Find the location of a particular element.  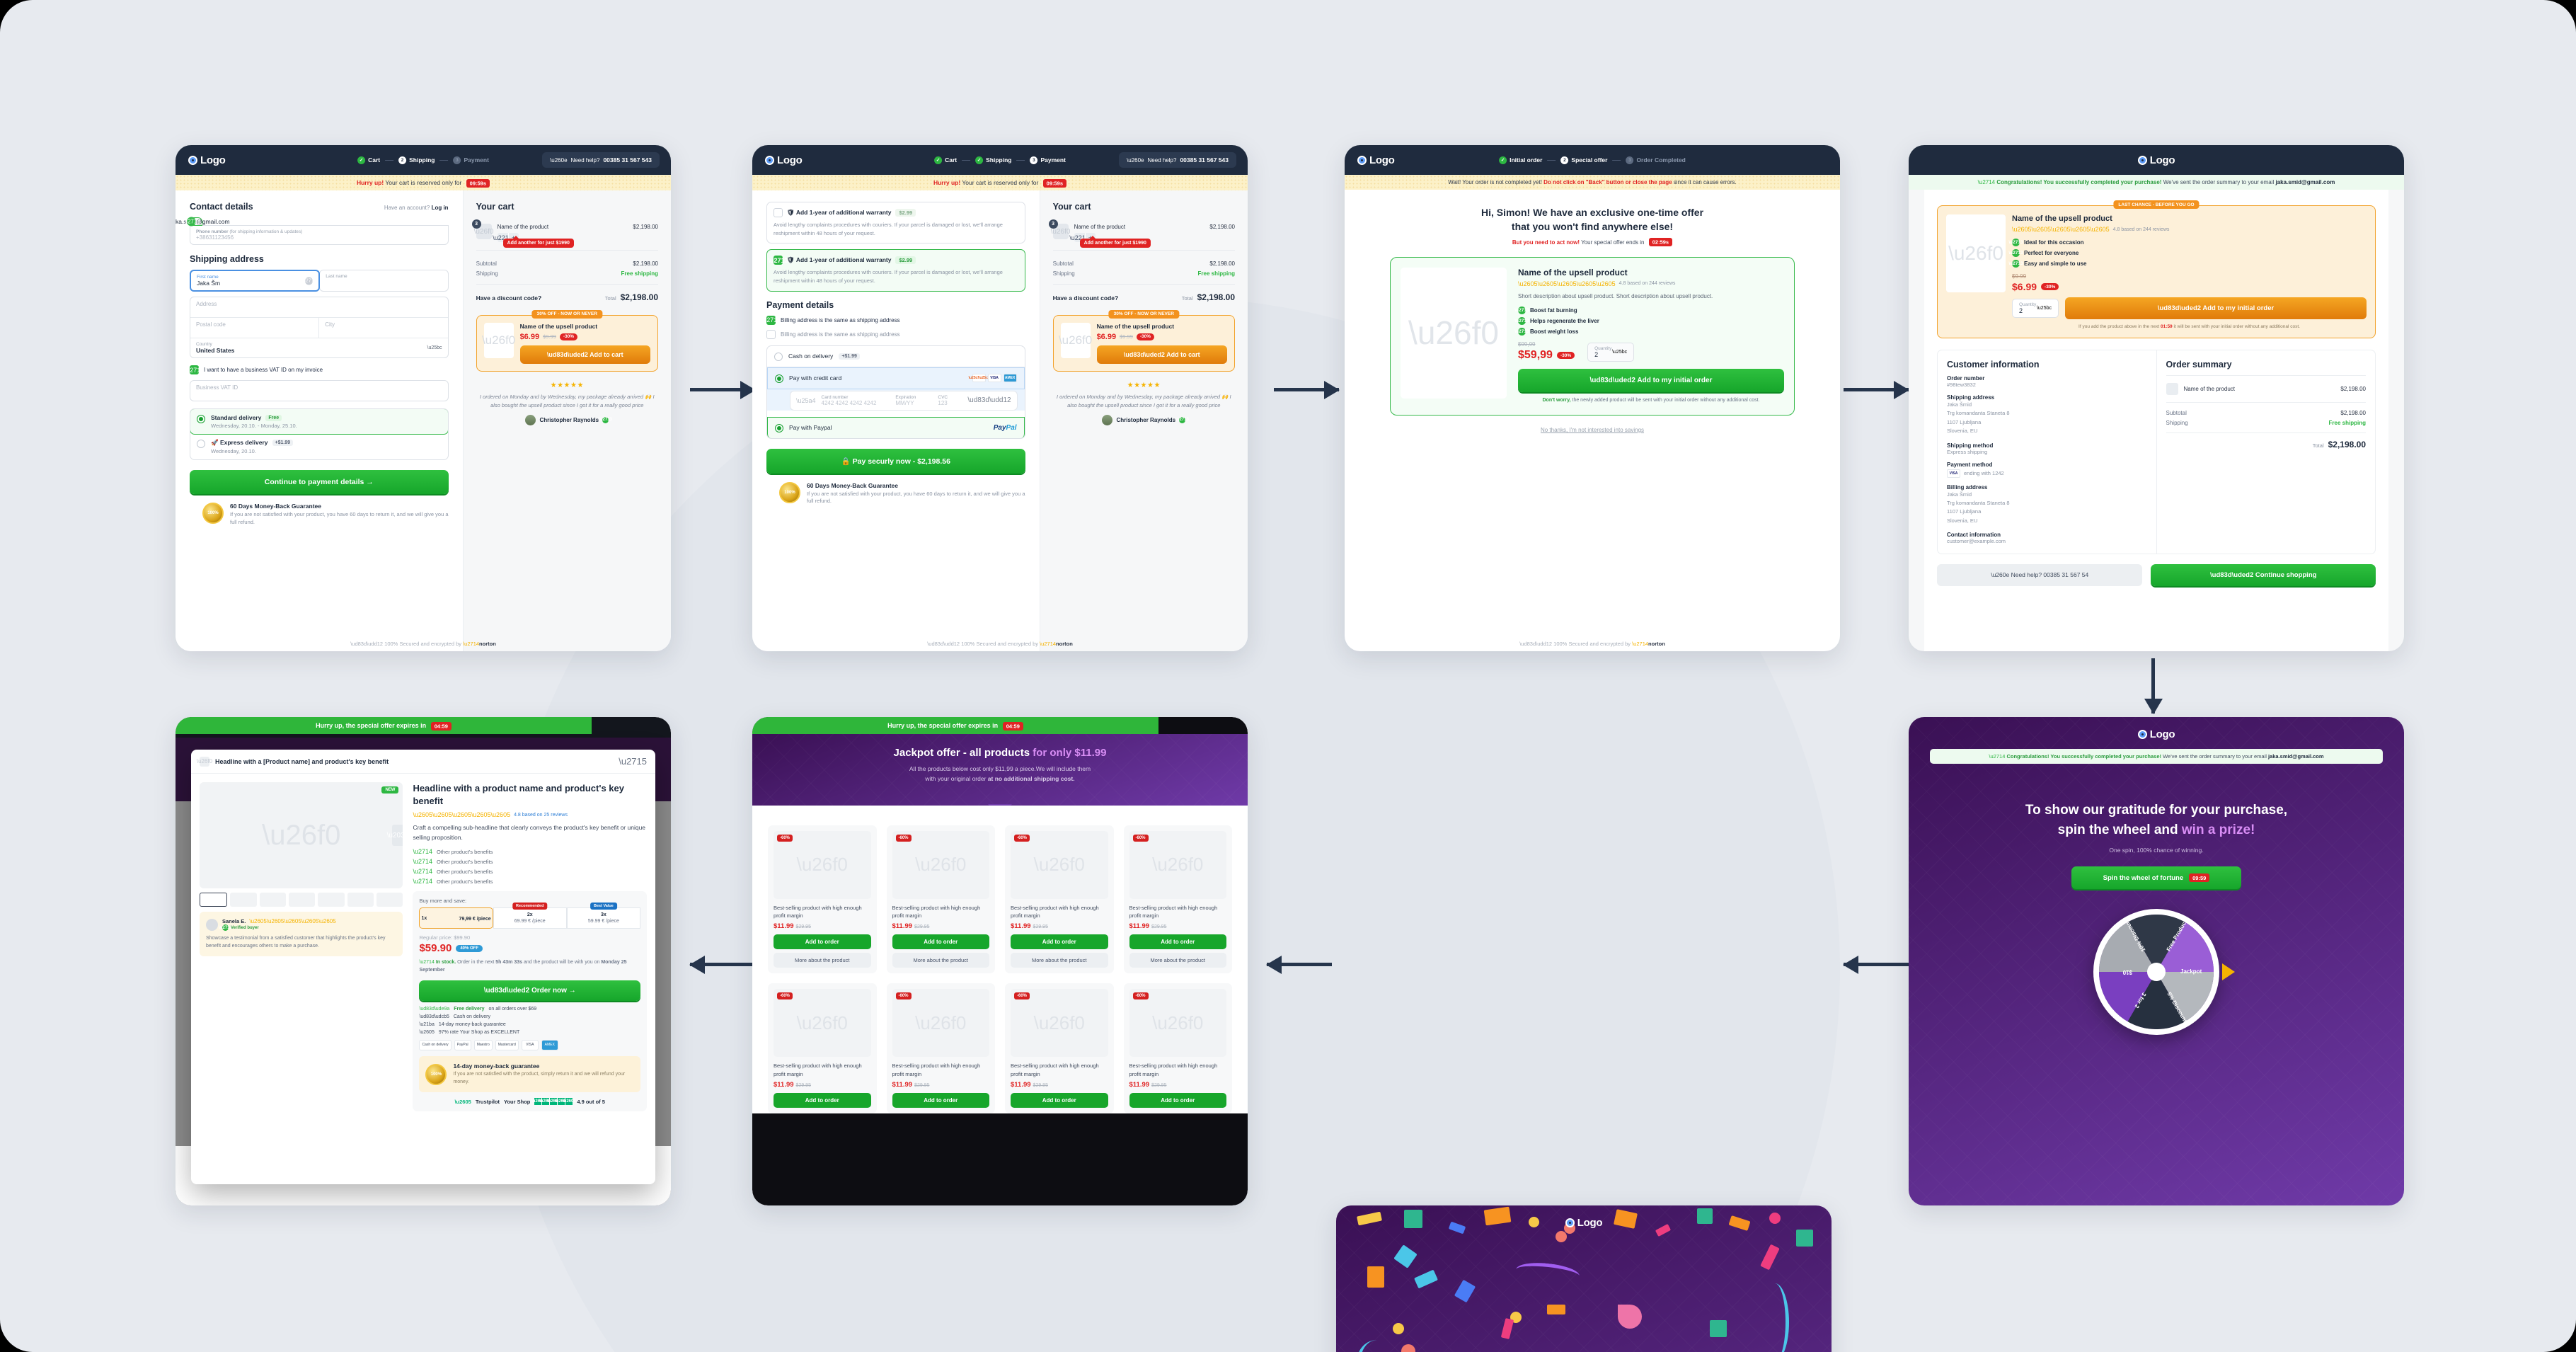

pay-now-button: 🔒 Pay securly now - $2,198.56 is located at coordinates (896, 461).